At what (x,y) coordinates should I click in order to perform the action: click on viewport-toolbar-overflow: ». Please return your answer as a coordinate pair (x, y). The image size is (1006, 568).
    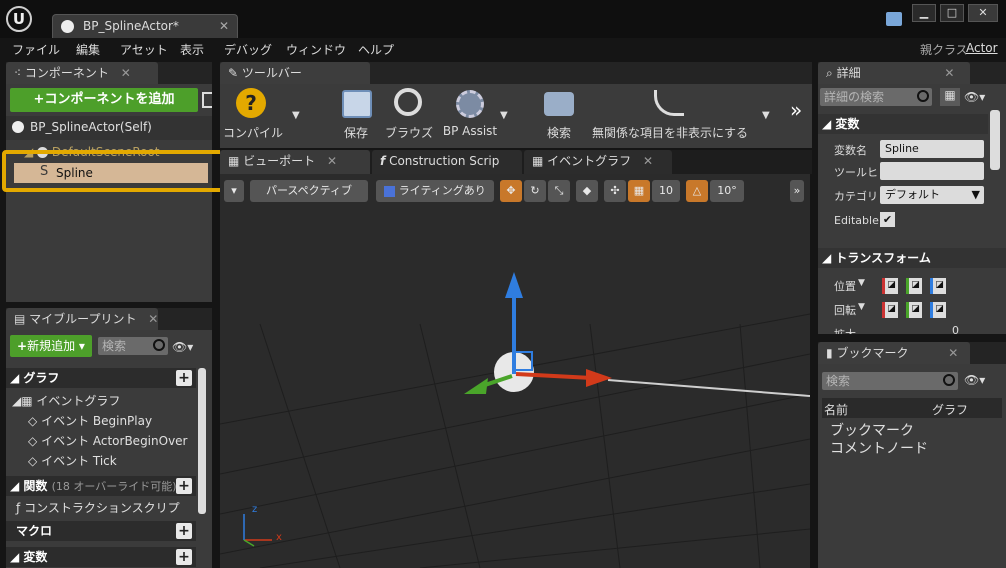
    Looking at the image, I should click on (797, 191).